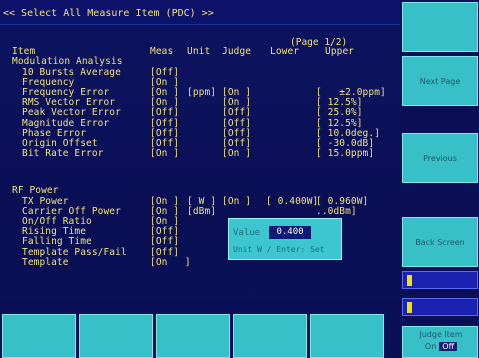 This screenshot has width=479, height=358. I want to click on cell-upper: [ 15.0ppm], so click(345, 154).